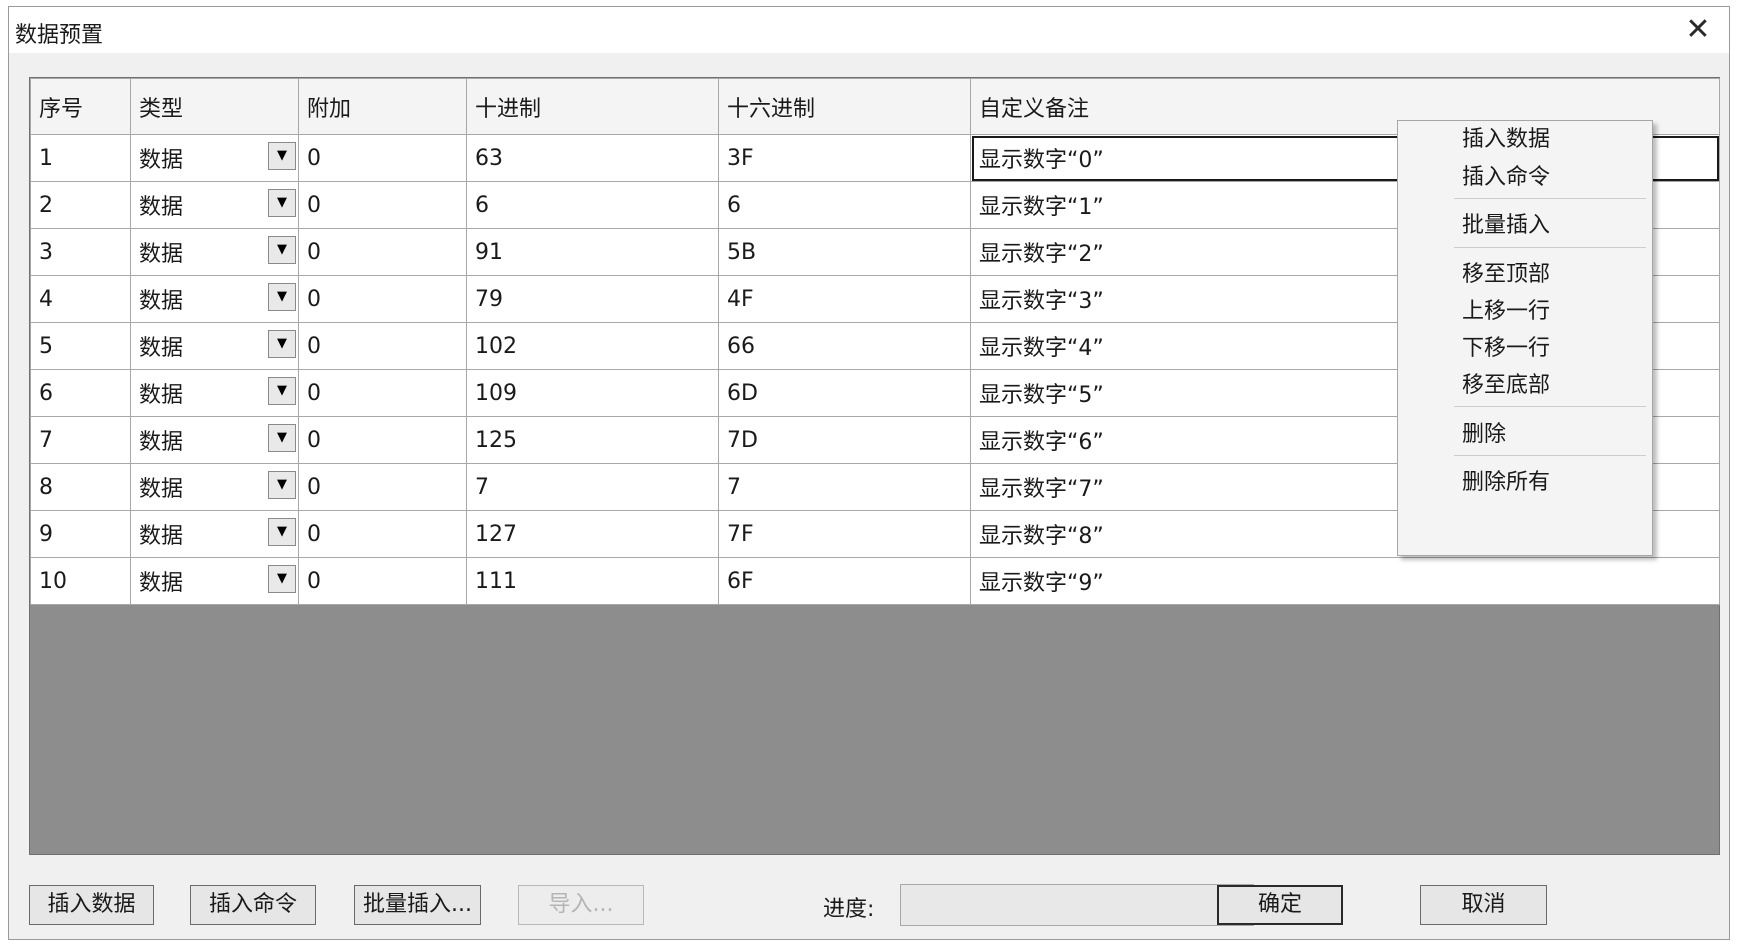 This screenshot has height=945, width=1737. I want to click on cell-note-text: 显示数字“2”, so click(1041, 254).